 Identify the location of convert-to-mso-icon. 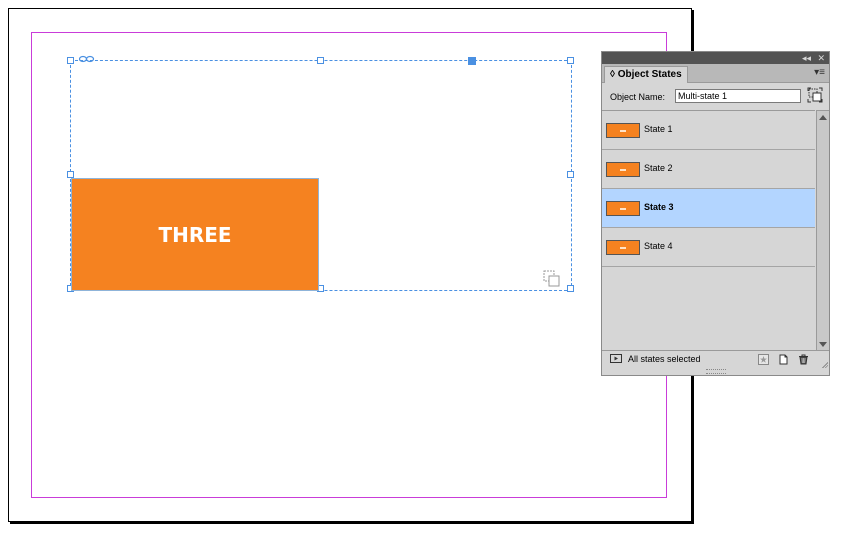
(815, 95).